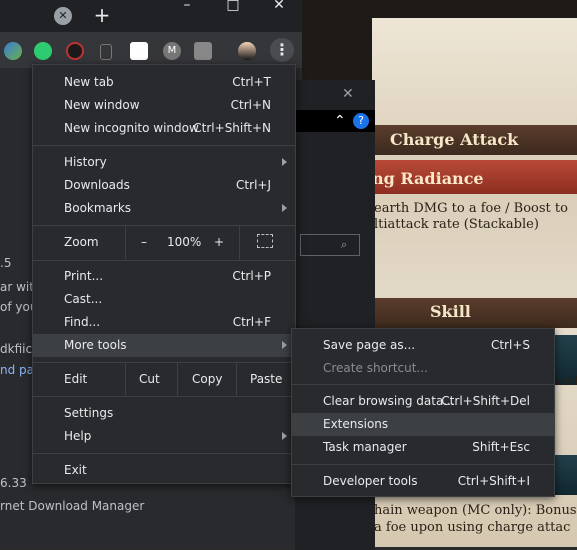 The height and width of the screenshot is (550, 577). Describe the element at coordinates (265, 241) in the screenshot. I see `fullscreen-icon` at that location.